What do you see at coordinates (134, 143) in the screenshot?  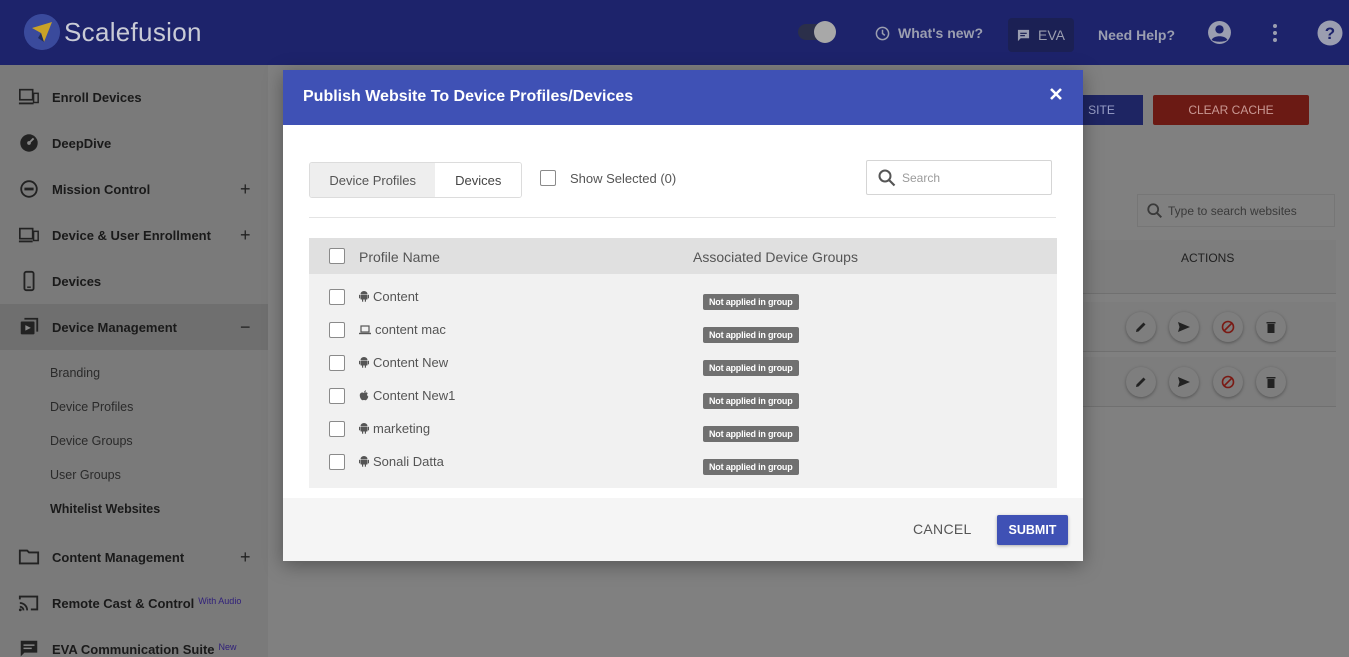 I see `sidebar-item-deepdive: DeepDive` at bounding box center [134, 143].